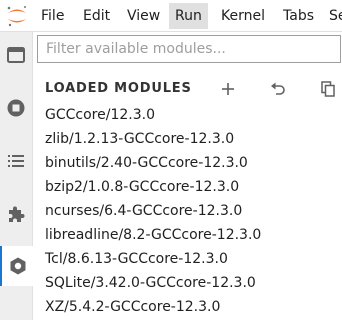 This screenshot has width=342, height=320. What do you see at coordinates (143, 16) in the screenshot?
I see `menu-view: View` at bounding box center [143, 16].